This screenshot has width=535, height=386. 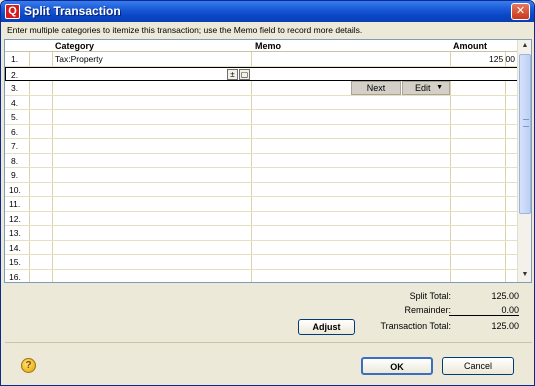 I want to click on row-number: 16., so click(x=15, y=276).